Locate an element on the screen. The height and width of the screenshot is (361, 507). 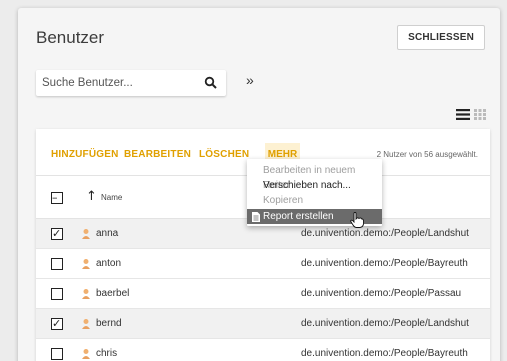
edit-button: BEARBEITEN is located at coordinates (157, 154).